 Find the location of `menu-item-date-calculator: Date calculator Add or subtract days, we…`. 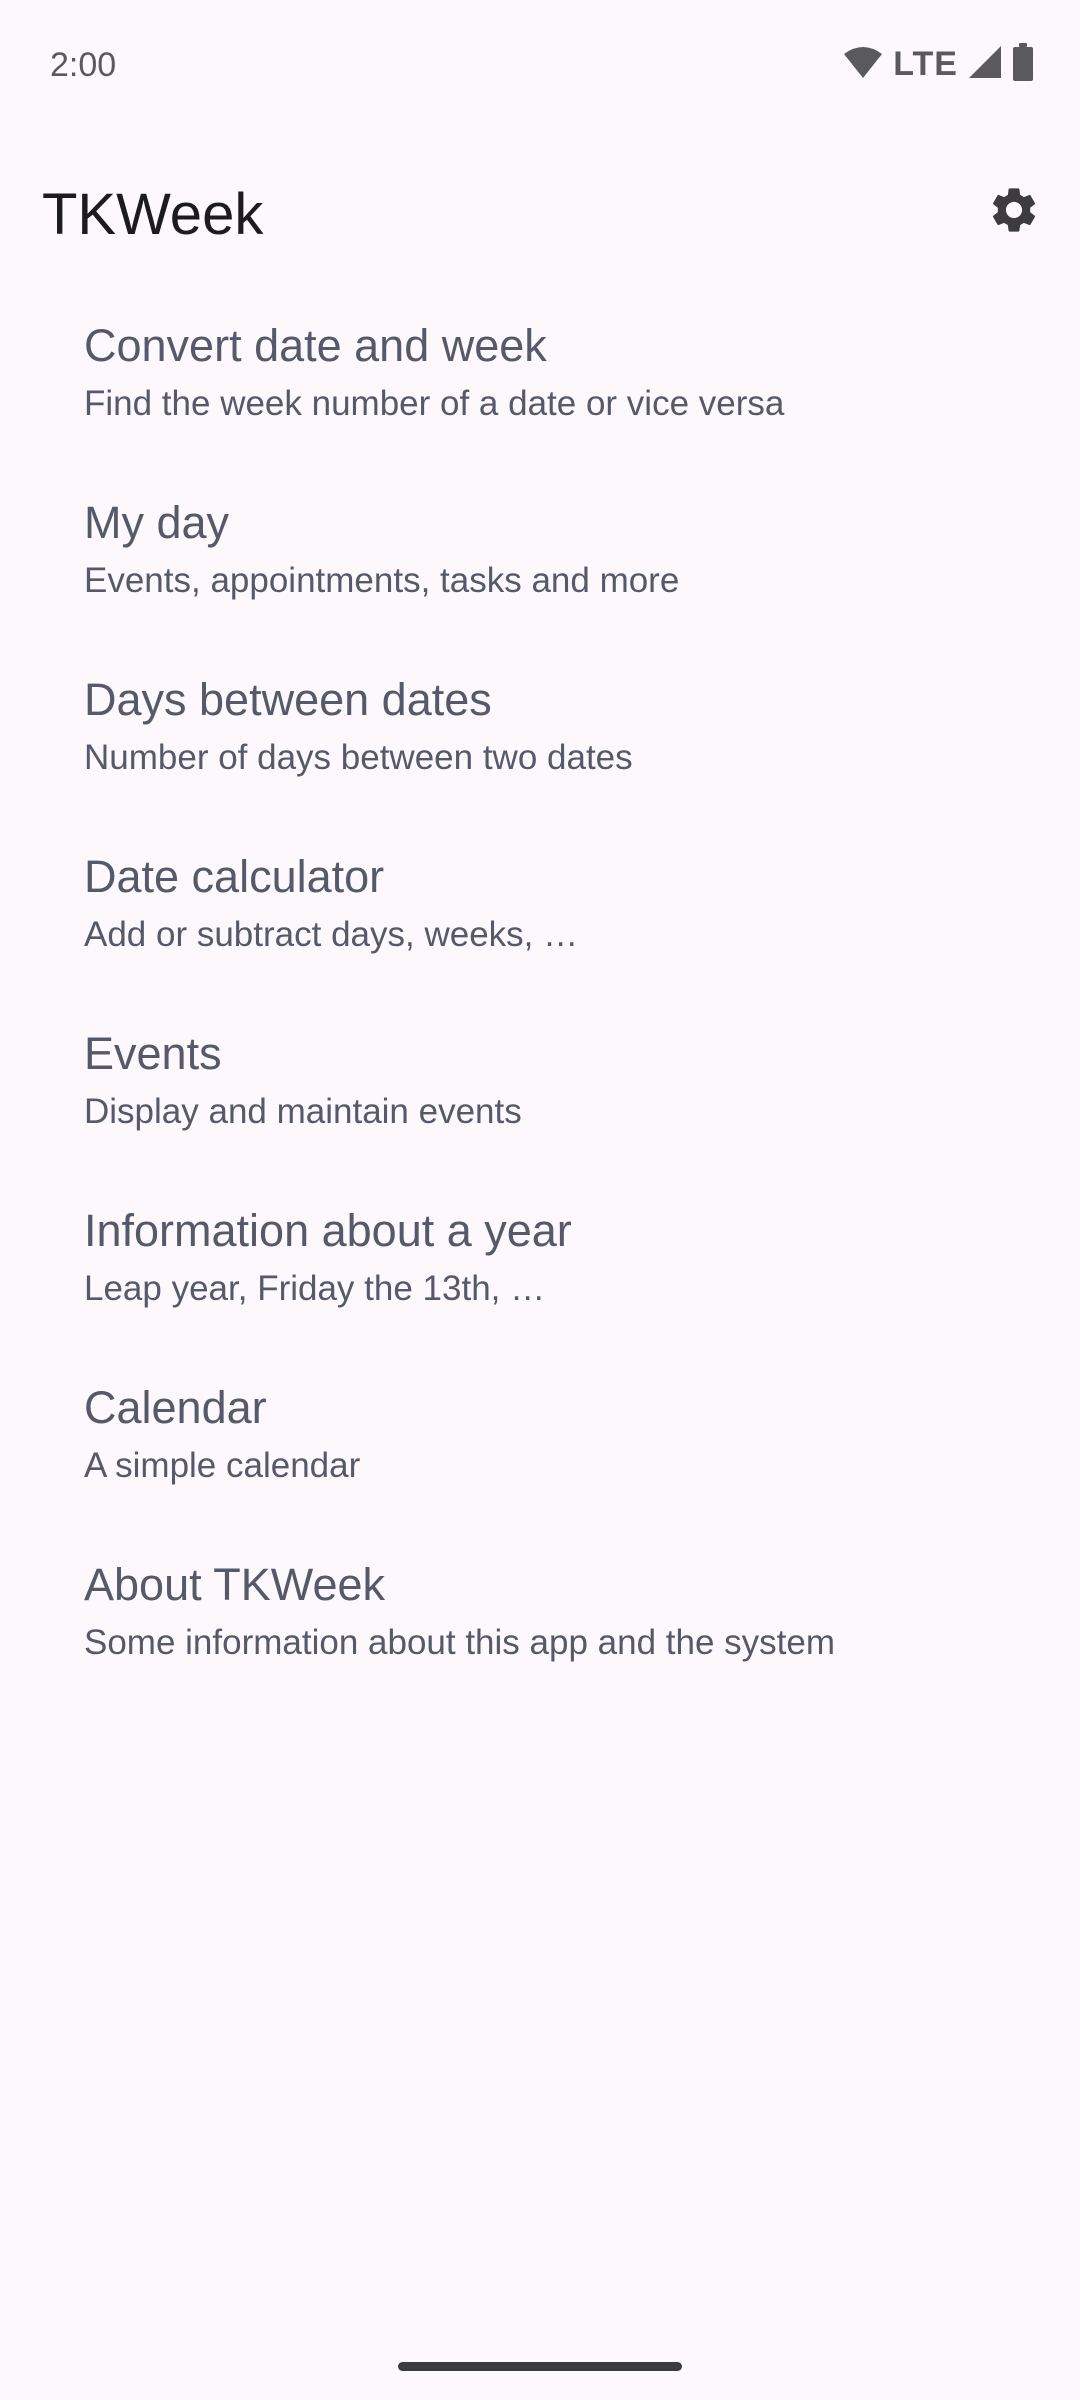

menu-item-date-calculator: Date calculator Add or subtract days, we… is located at coordinates (540, 919).